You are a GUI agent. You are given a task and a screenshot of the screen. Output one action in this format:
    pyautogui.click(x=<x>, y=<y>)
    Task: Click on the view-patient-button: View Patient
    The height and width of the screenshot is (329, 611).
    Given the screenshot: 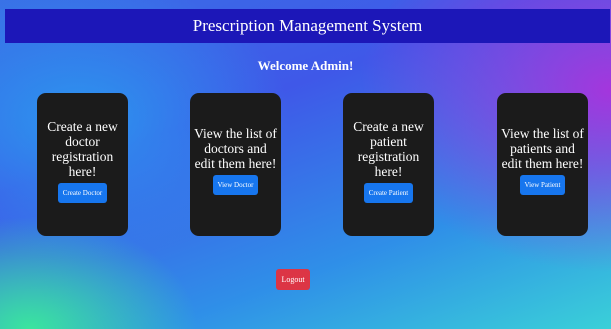 What is the action you would take?
    pyautogui.click(x=542, y=185)
    